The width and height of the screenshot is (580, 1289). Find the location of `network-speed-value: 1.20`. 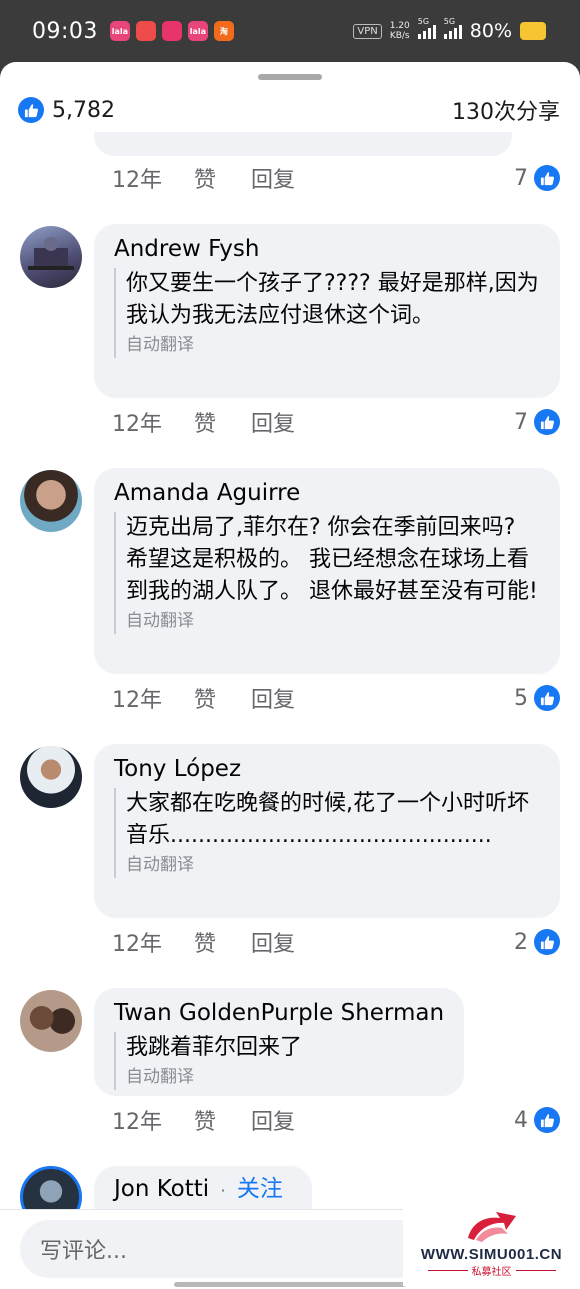

network-speed-value: 1.20 is located at coordinates (399, 26).